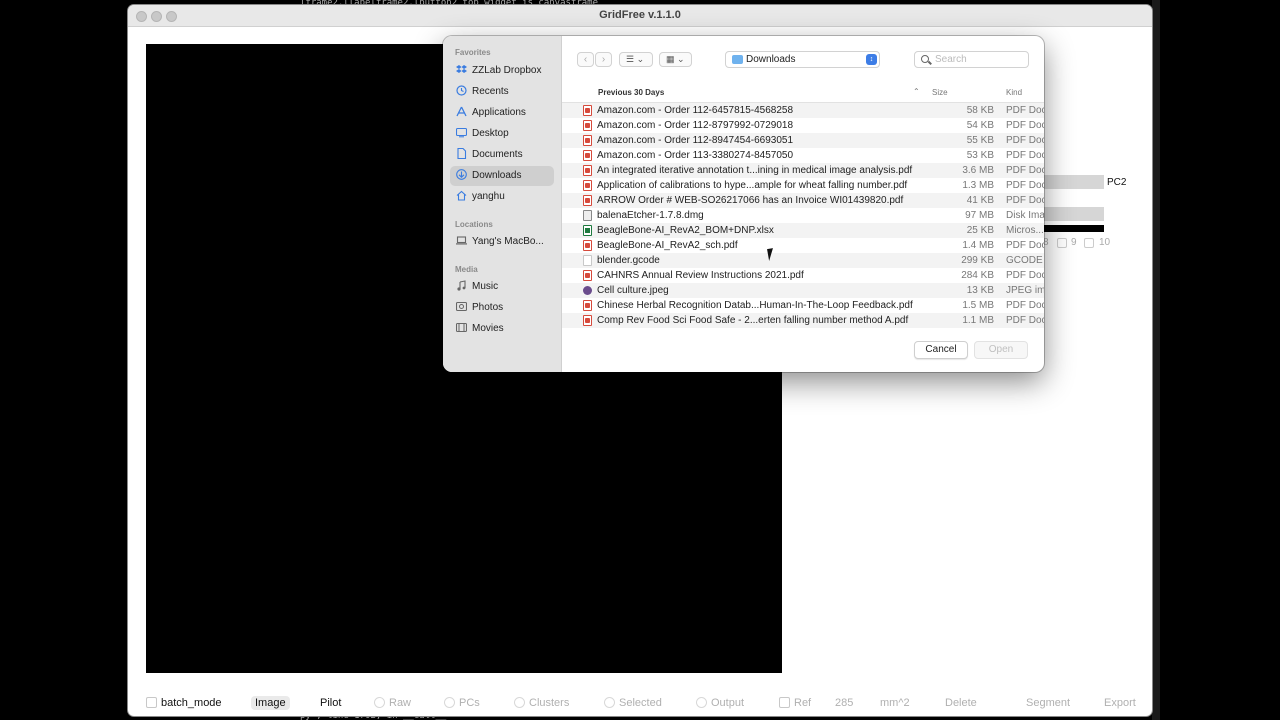  I want to click on file-size: 1.1 MB, so click(978, 320).